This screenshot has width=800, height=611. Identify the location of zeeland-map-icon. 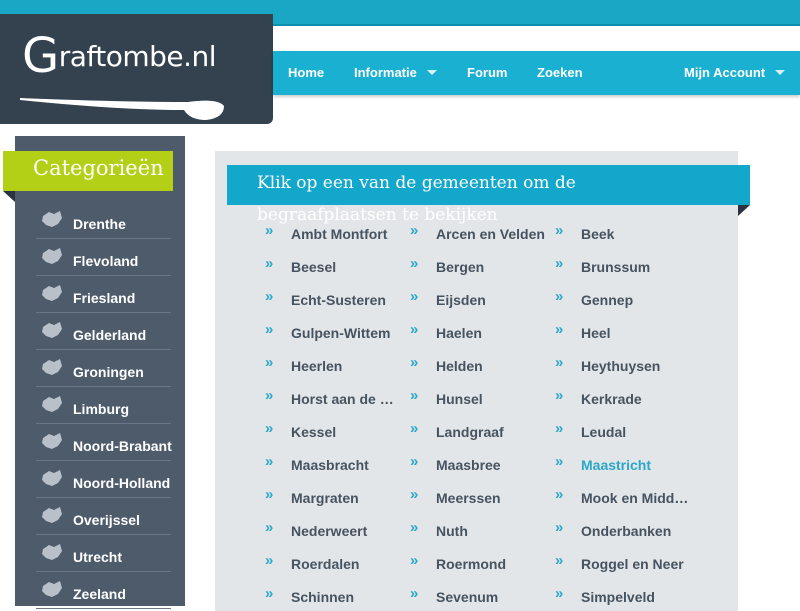
(52, 589).